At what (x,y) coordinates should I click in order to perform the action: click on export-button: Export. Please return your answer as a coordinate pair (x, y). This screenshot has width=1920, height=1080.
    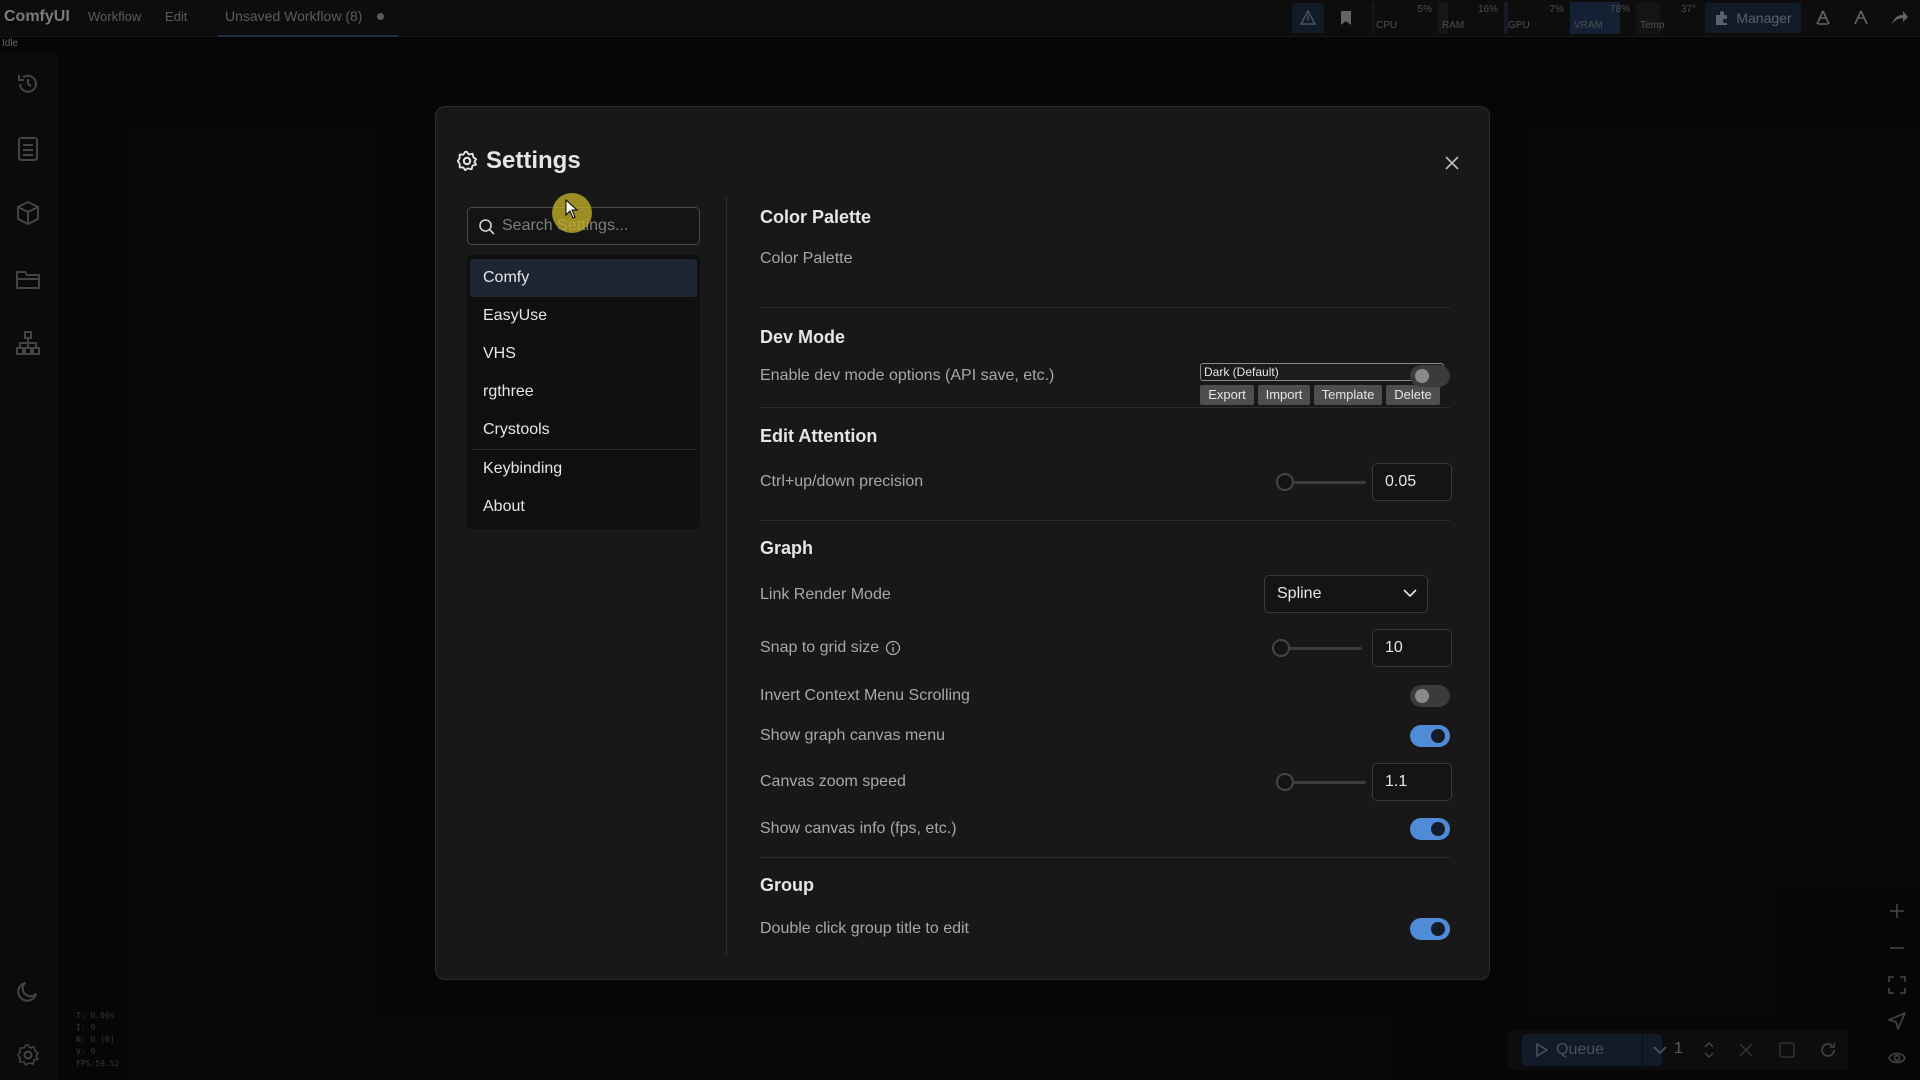
    Looking at the image, I should click on (1227, 395).